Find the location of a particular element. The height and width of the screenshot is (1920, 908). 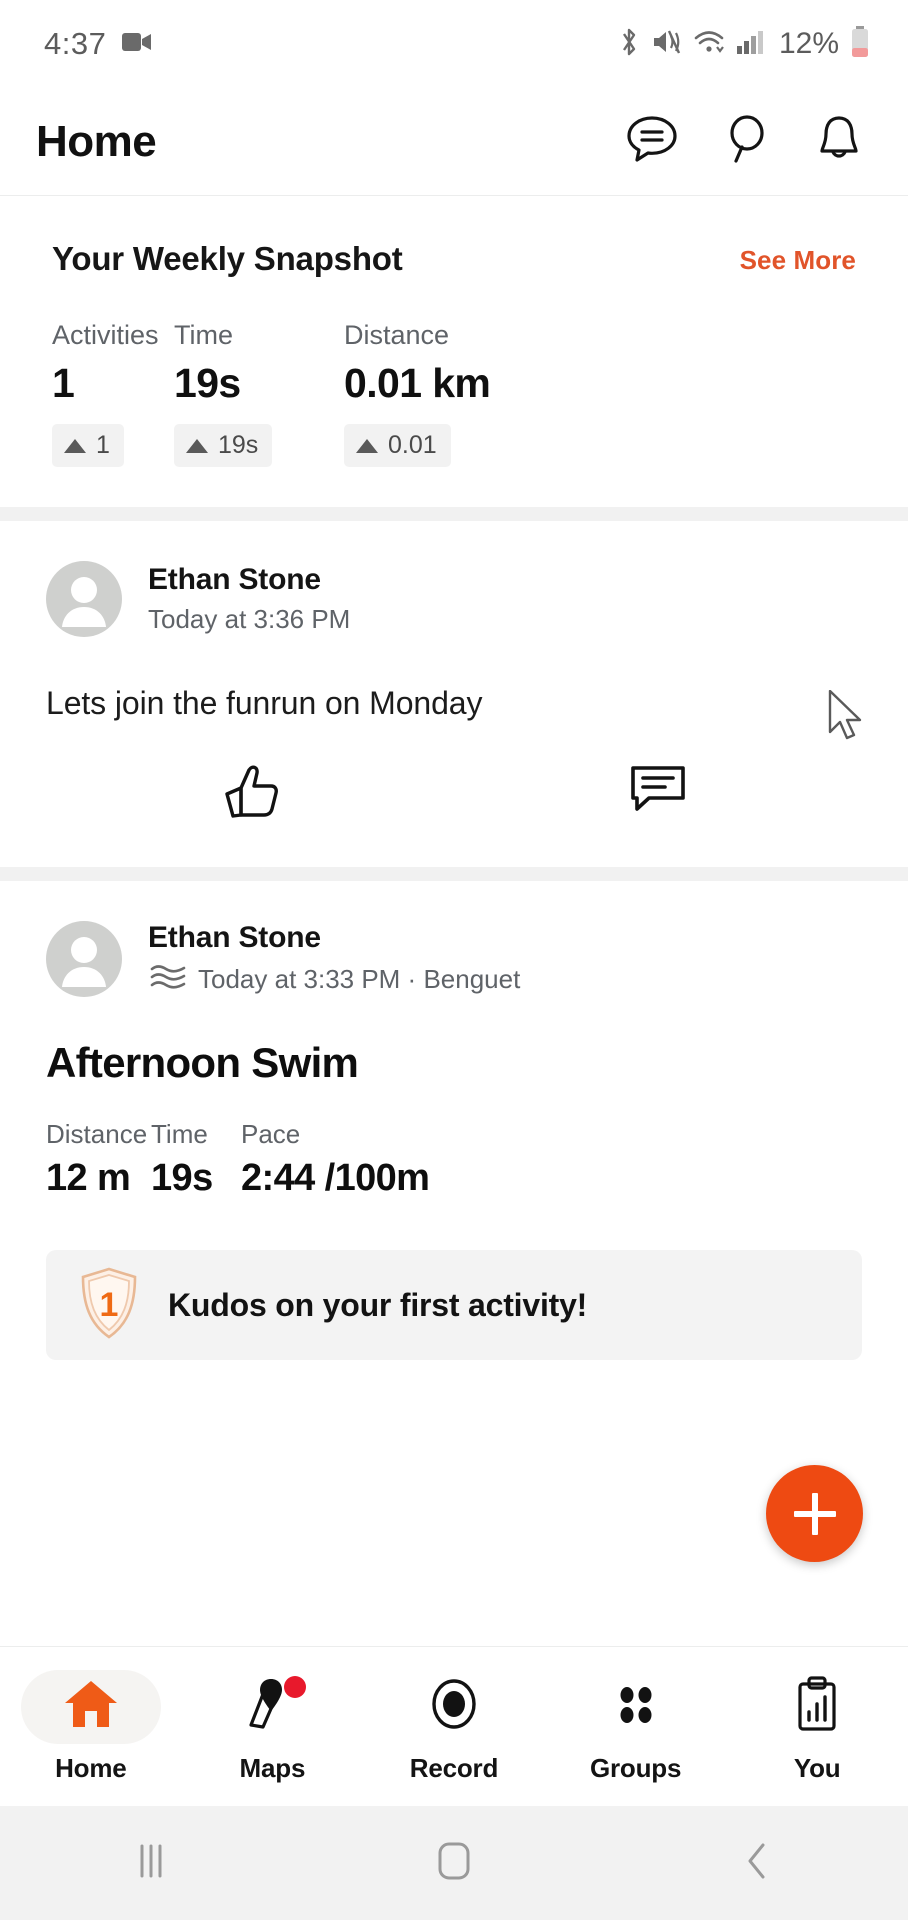

snapshot-title: Your Weekly Snapshot is located at coordinates (227, 258).